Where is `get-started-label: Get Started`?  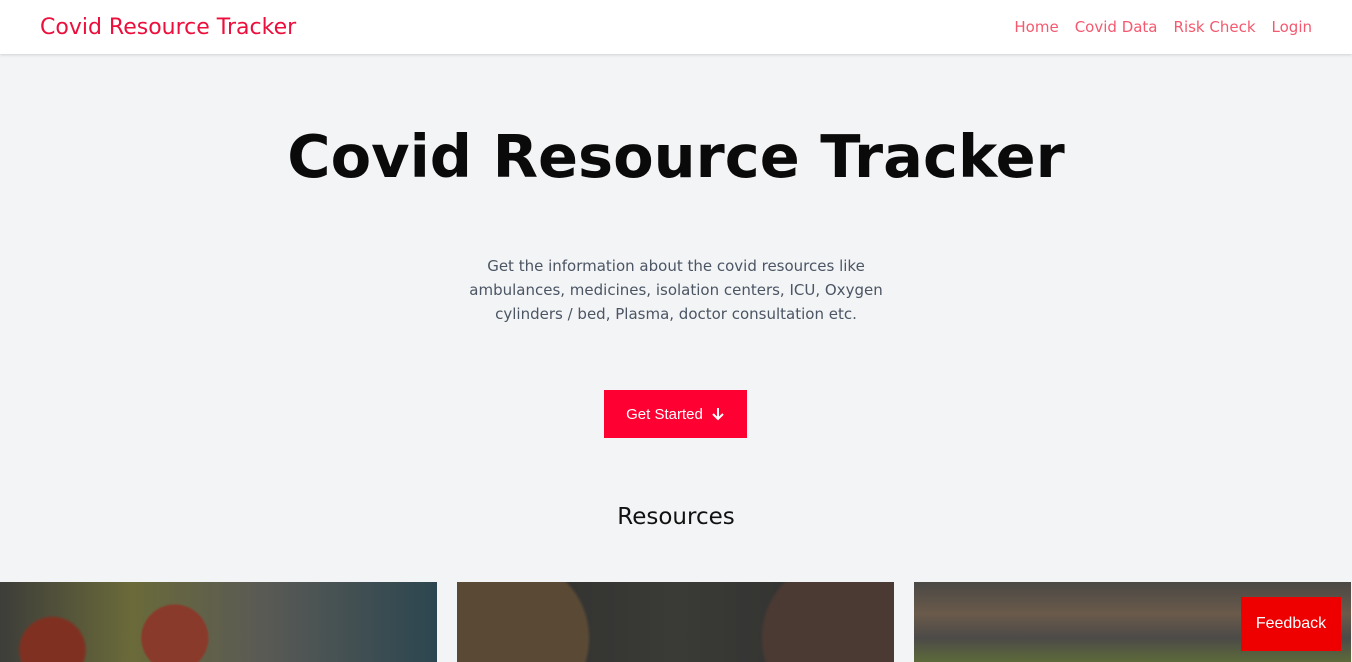
get-started-label: Get Started is located at coordinates (664, 414).